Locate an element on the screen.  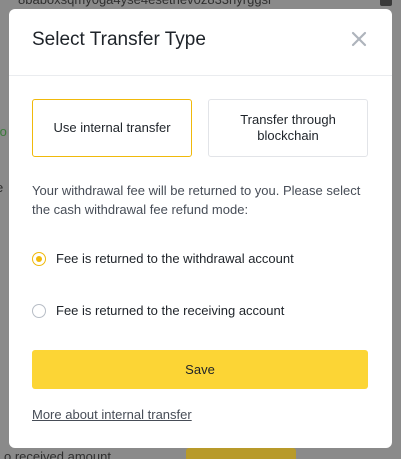
modal-header: Select Transfer Type is located at coordinates (200, 42).